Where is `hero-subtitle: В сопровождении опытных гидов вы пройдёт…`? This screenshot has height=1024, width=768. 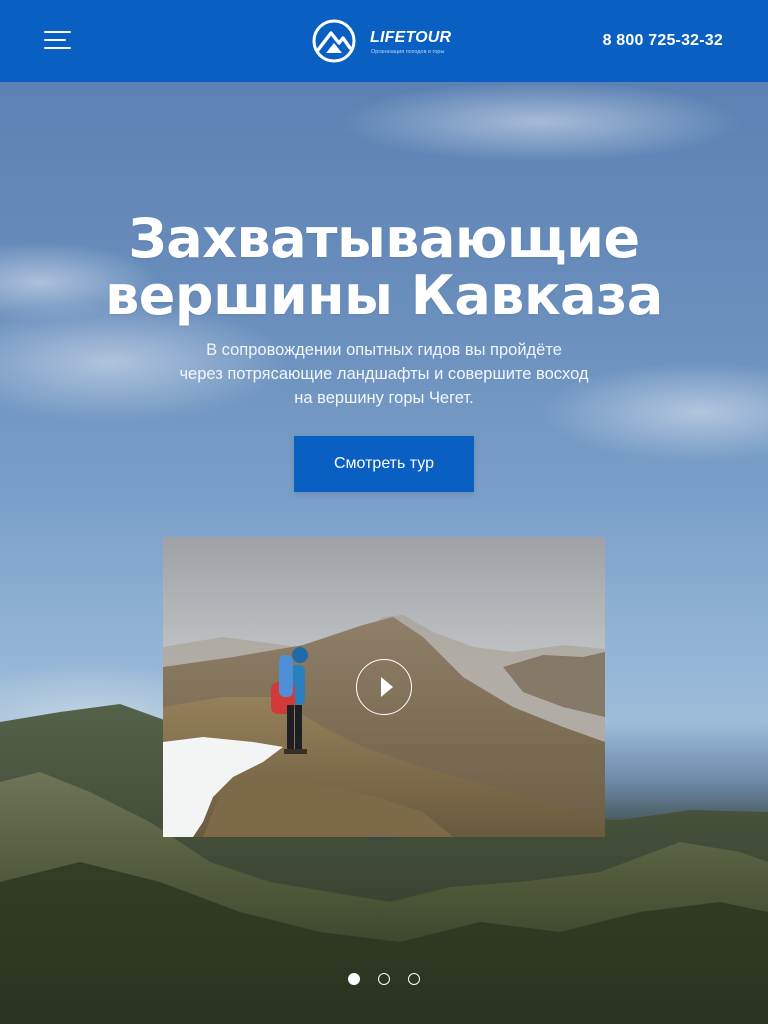 hero-subtitle: В сопровождении опытных гидов вы пройдёт… is located at coordinates (384, 374).